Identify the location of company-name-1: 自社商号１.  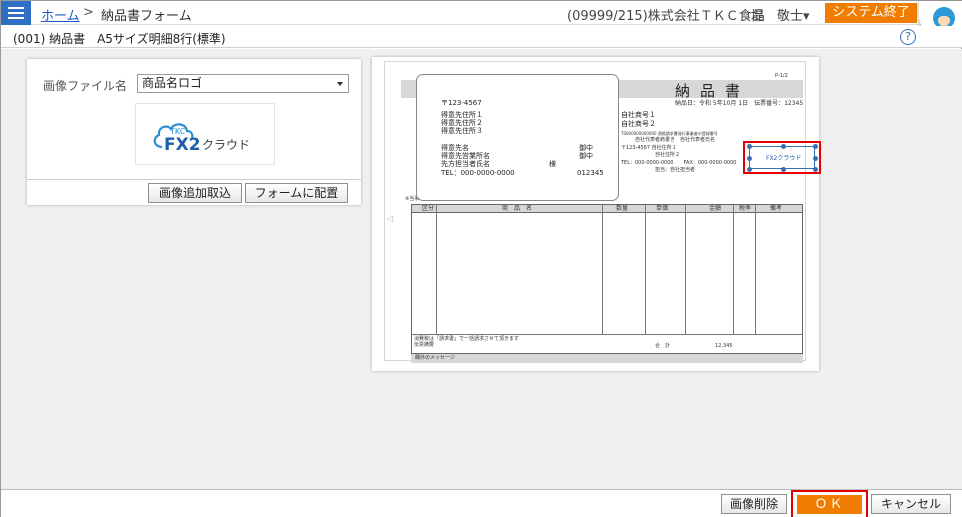
(638, 115).